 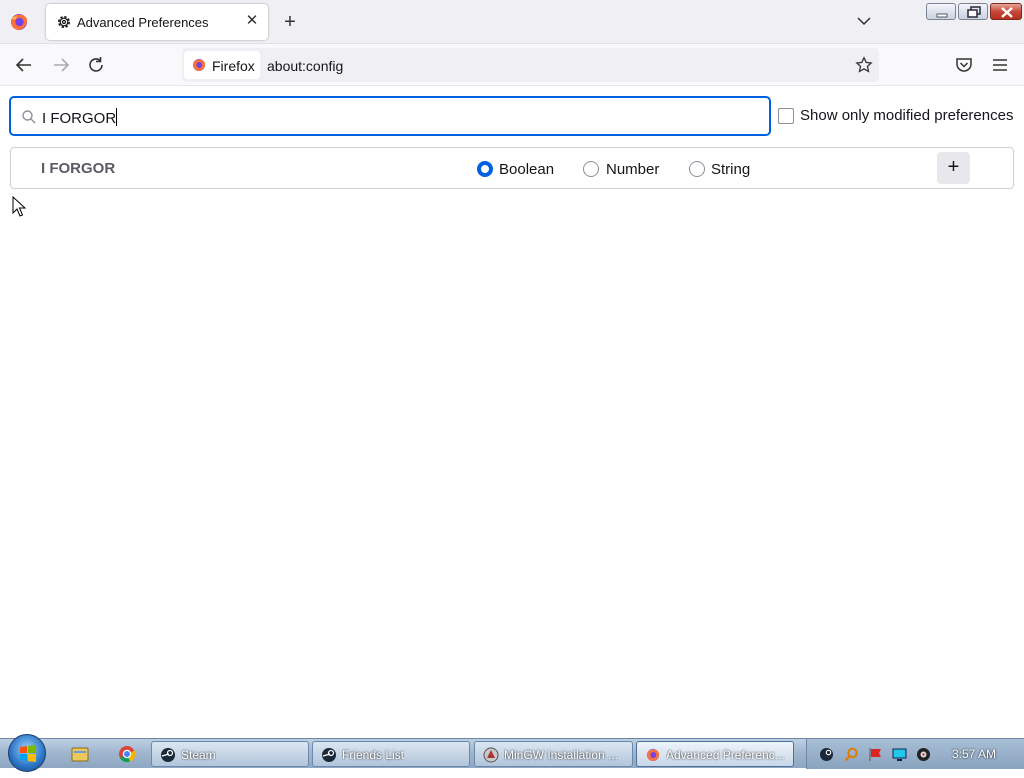 I want to click on close-window-button, so click(x=1006, y=11).